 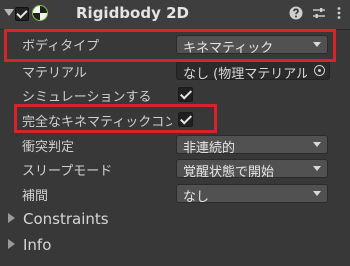 What do you see at coordinates (48, 147) in the screenshot?
I see `collision-detection-label: 衝突判定` at bounding box center [48, 147].